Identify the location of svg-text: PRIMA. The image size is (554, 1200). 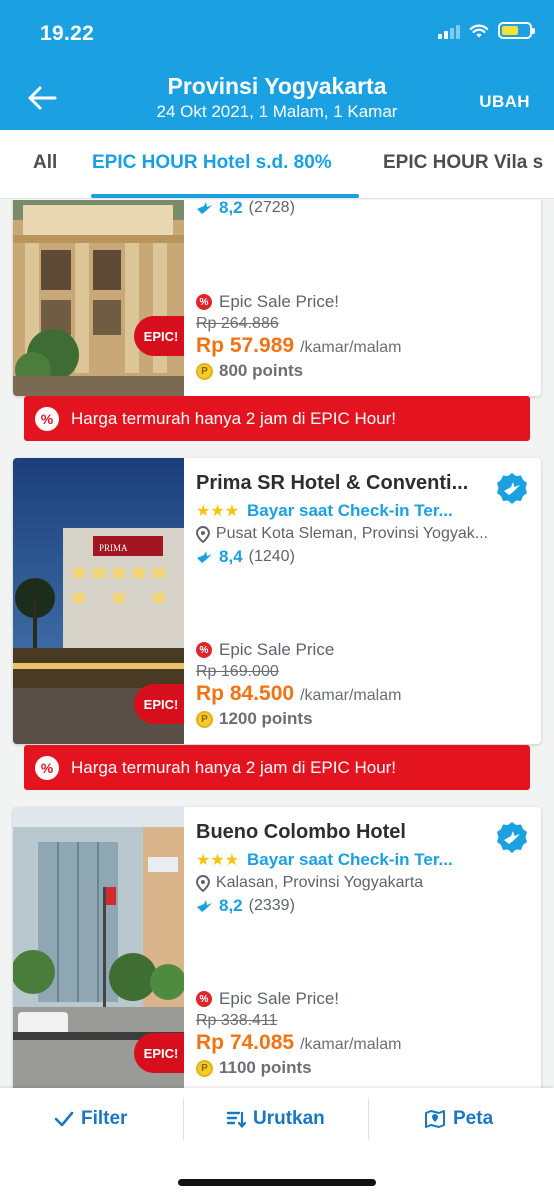
(113, 548).